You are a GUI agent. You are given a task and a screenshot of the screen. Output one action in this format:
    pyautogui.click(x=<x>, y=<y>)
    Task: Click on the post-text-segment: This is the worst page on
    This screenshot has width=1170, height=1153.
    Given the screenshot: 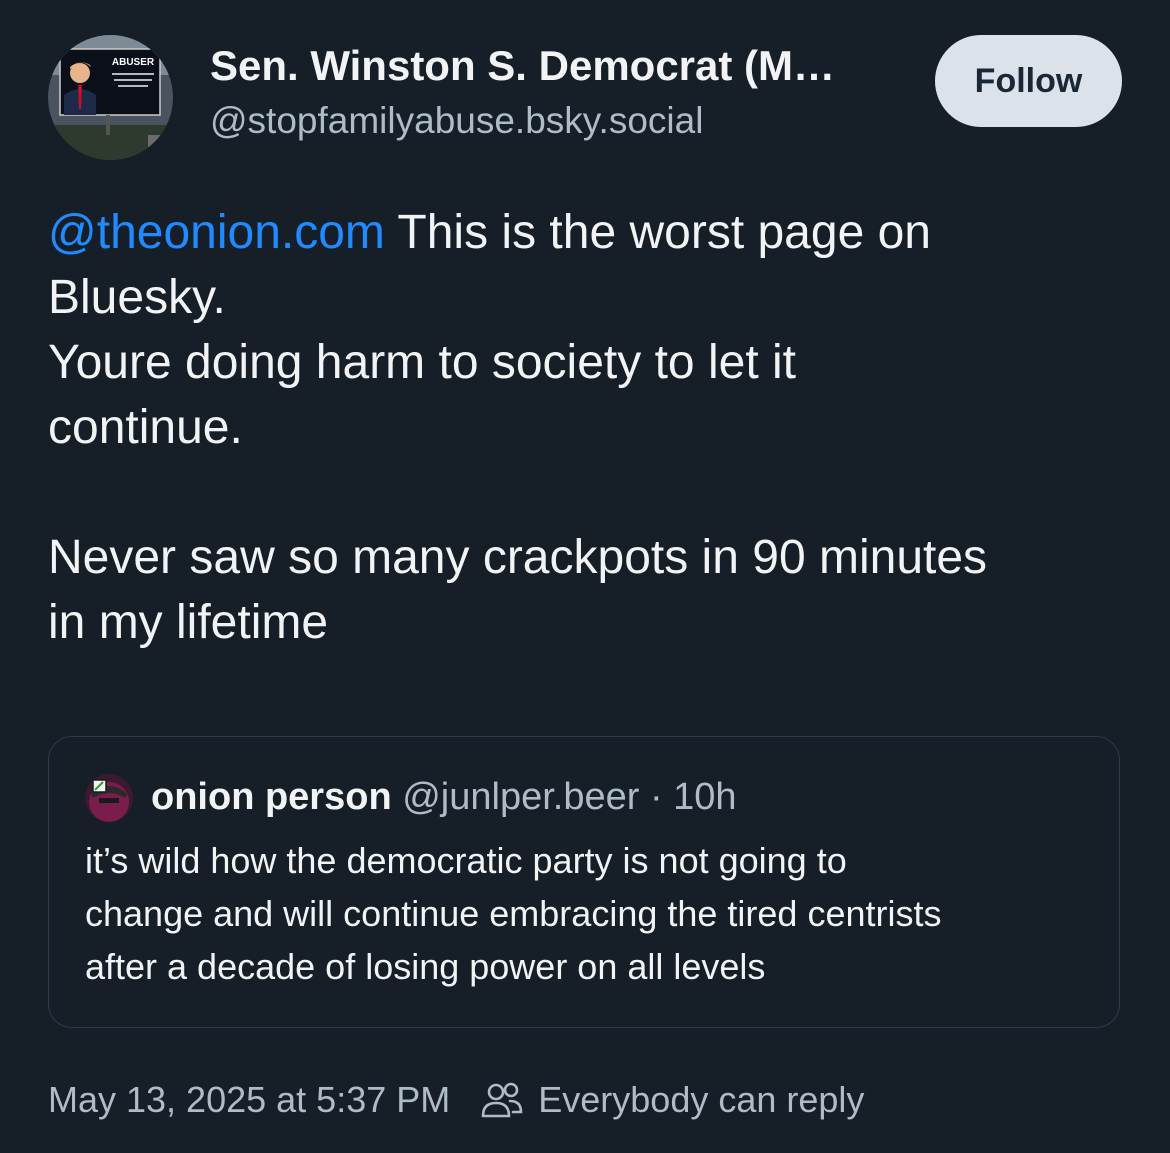 What is the action you would take?
    pyautogui.click(x=657, y=232)
    